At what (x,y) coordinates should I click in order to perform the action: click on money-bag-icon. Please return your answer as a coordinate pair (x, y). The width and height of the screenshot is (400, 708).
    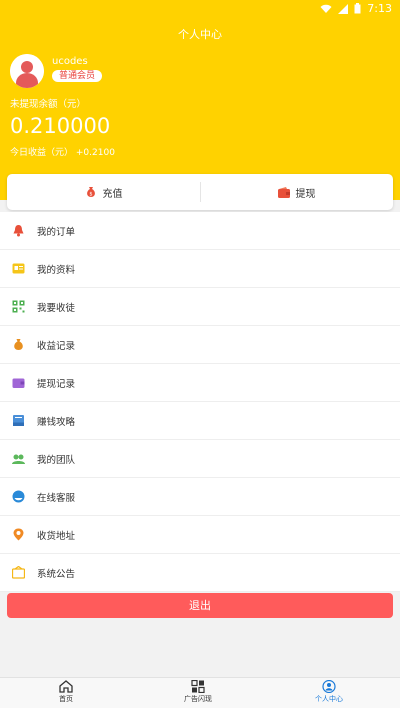
    Looking at the image, I should click on (18, 344).